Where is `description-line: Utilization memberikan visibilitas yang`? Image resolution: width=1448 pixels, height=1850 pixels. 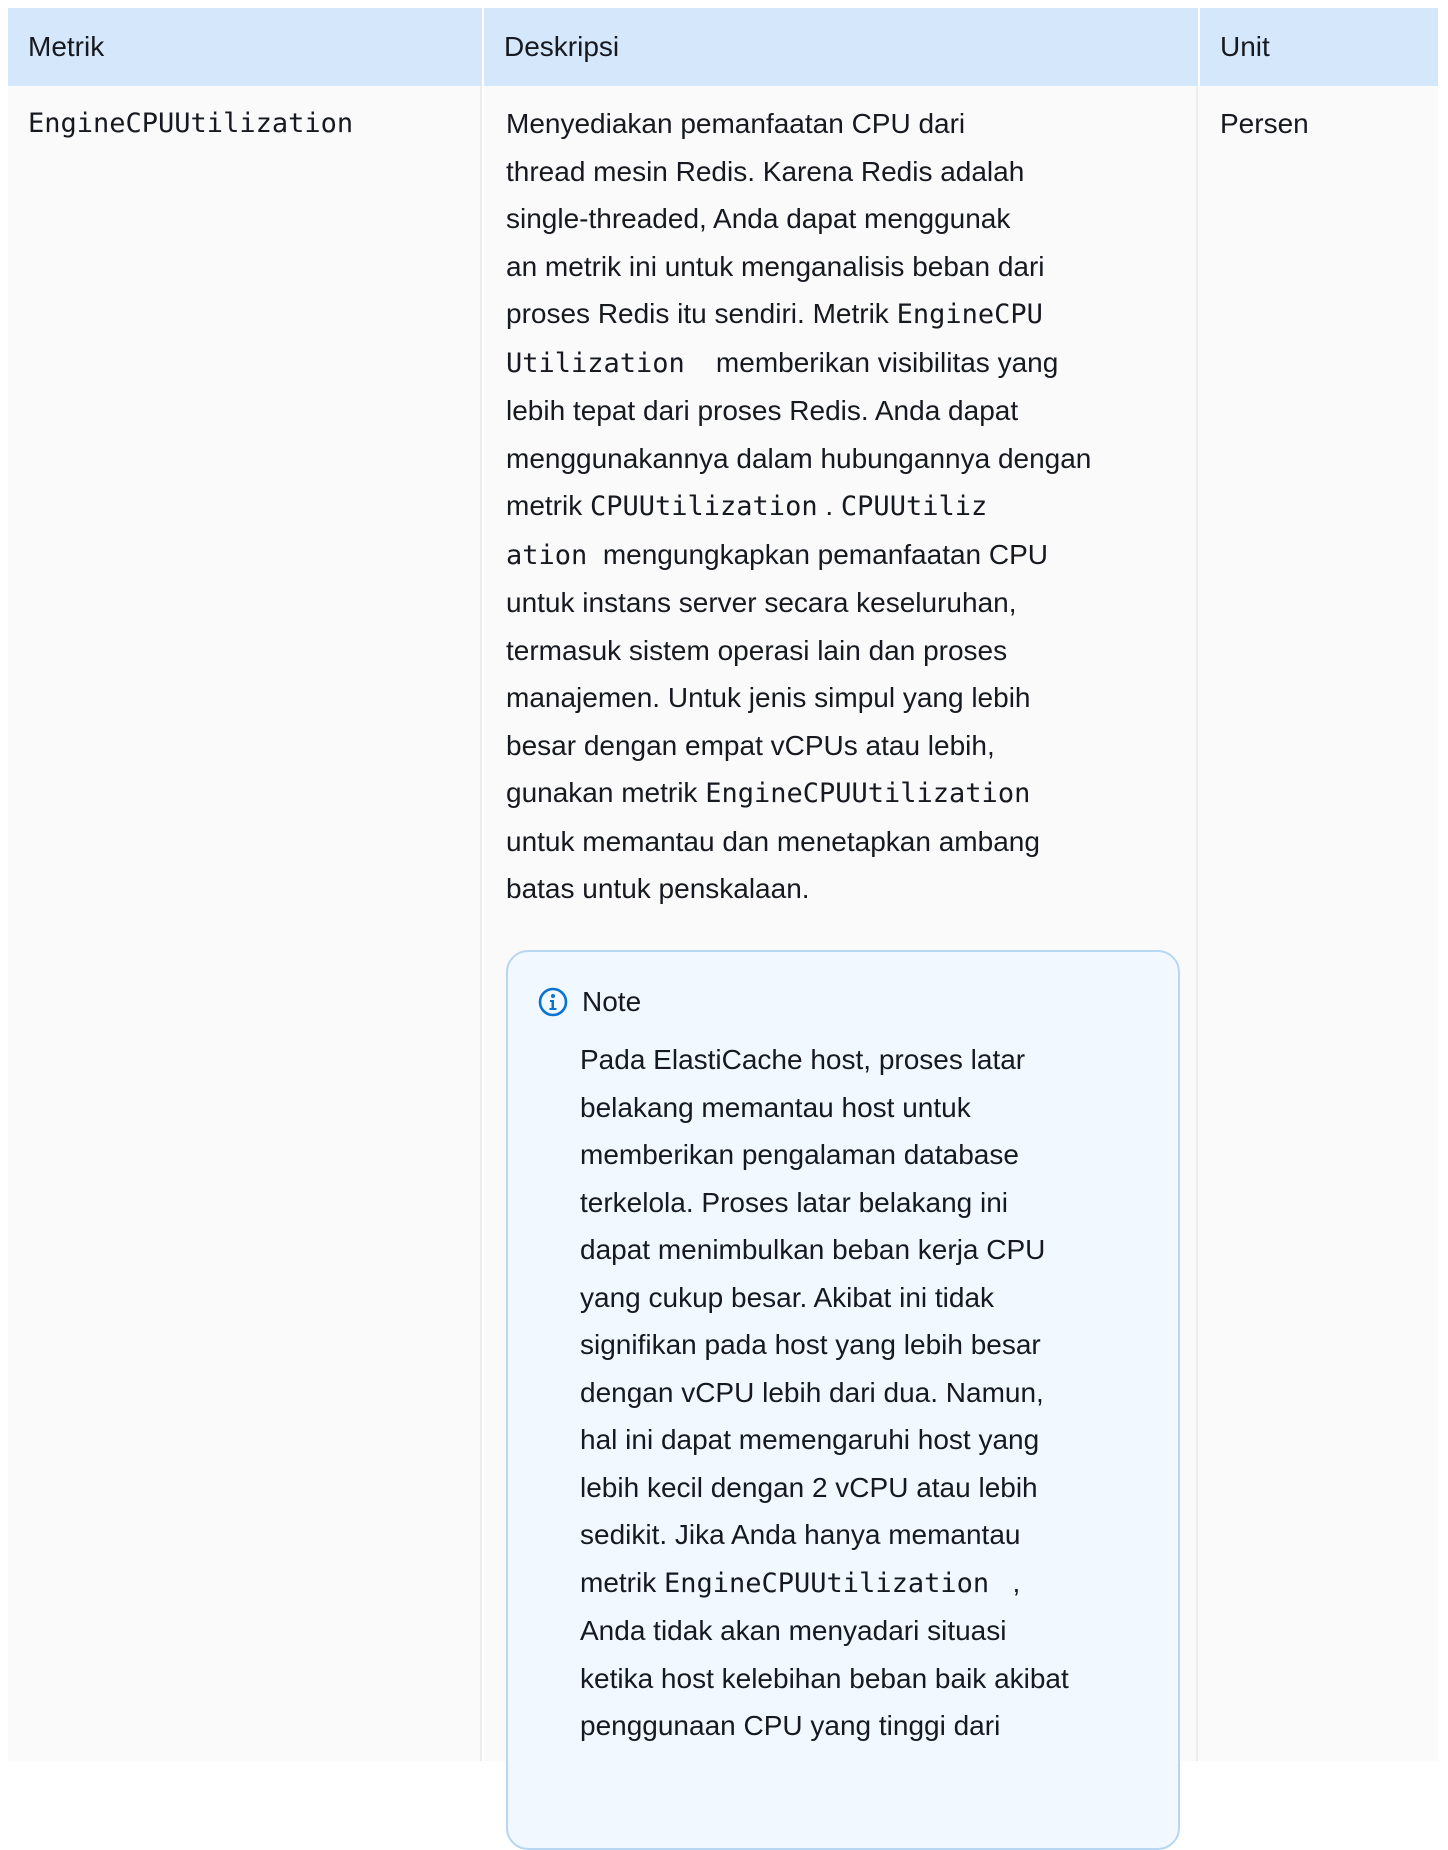 description-line: Utilization memberikan visibilitas yang is located at coordinates (826, 363).